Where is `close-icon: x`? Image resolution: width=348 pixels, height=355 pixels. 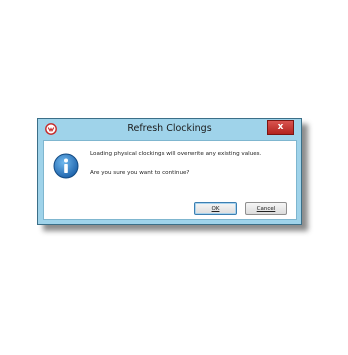
close-icon: x is located at coordinates (280, 127).